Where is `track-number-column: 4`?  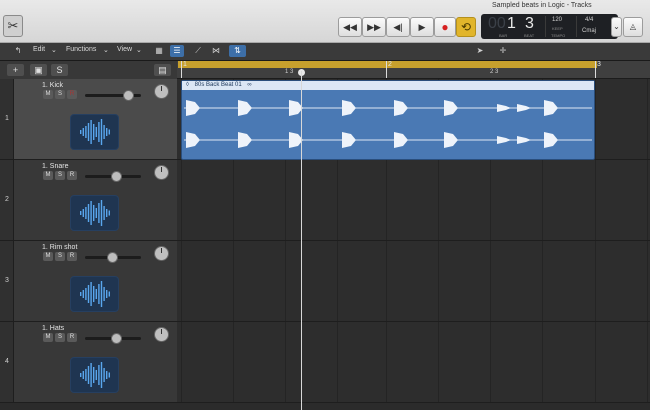
track-number-column: 4 is located at coordinates (7, 362).